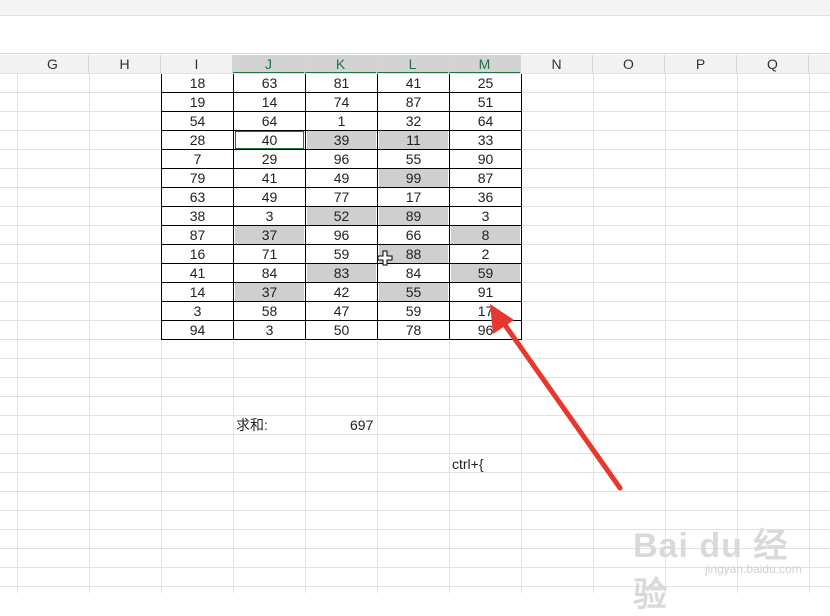  What do you see at coordinates (753, 569) in the screenshot?
I see `watermark-url: jingyan.baidu.com` at bounding box center [753, 569].